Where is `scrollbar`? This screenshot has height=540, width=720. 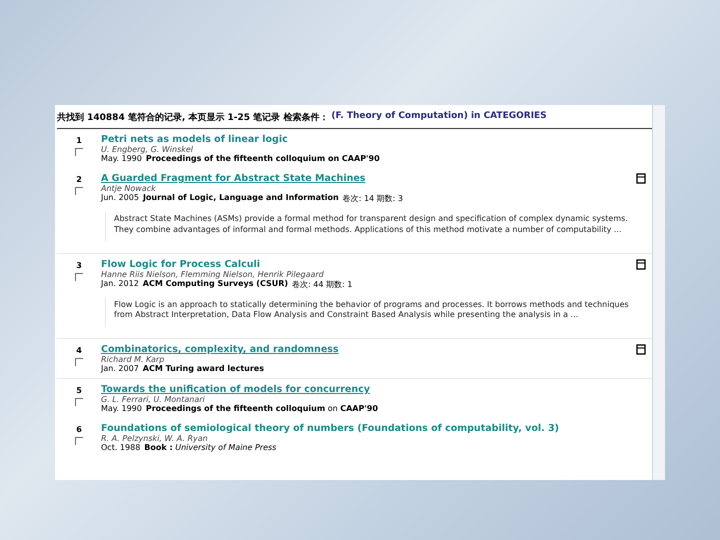 scrollbar is located at coordinates (658, 292).